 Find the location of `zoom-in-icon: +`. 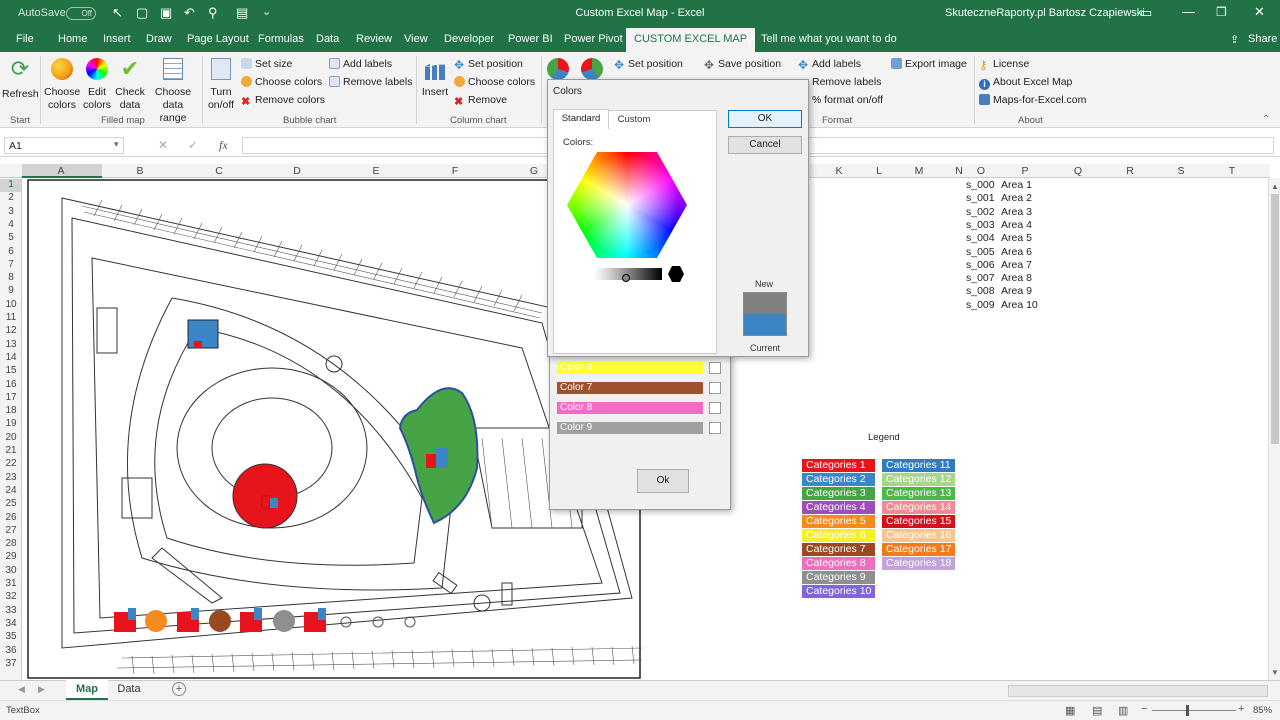

zoom-in-icon: + is located at coordinates (1241, 709).